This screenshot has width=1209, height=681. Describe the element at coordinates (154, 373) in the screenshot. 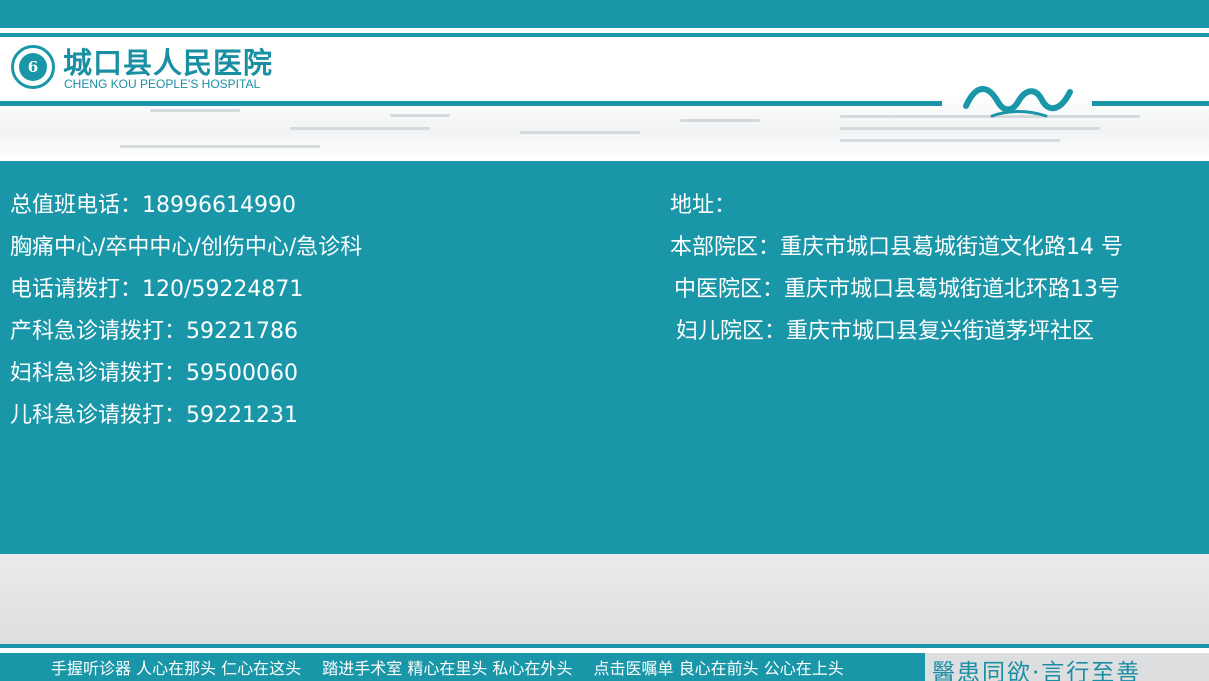

I see `contact-line: 妇科急诊请拨打：59500060` at that location.